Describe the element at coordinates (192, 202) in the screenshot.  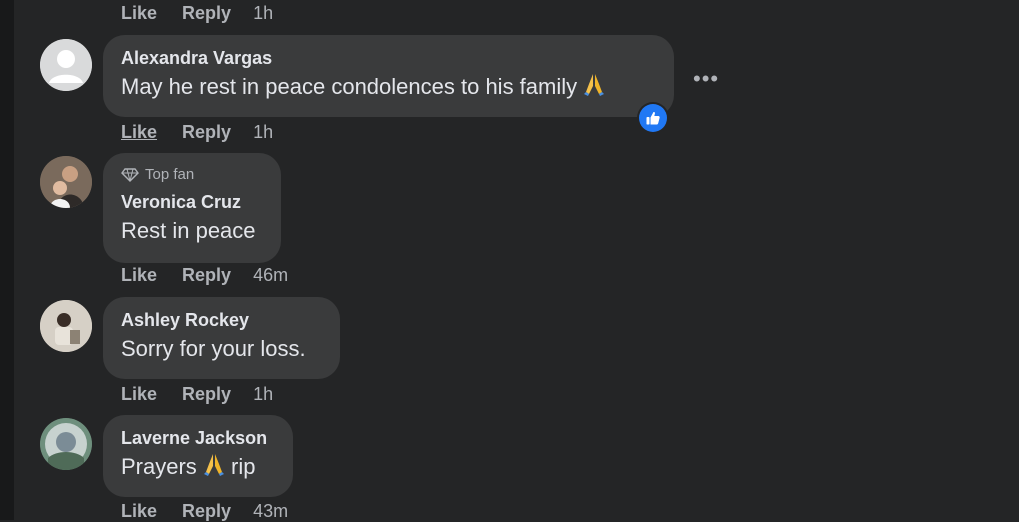
I see `commenter-name: Veronica Cruz` at that location.